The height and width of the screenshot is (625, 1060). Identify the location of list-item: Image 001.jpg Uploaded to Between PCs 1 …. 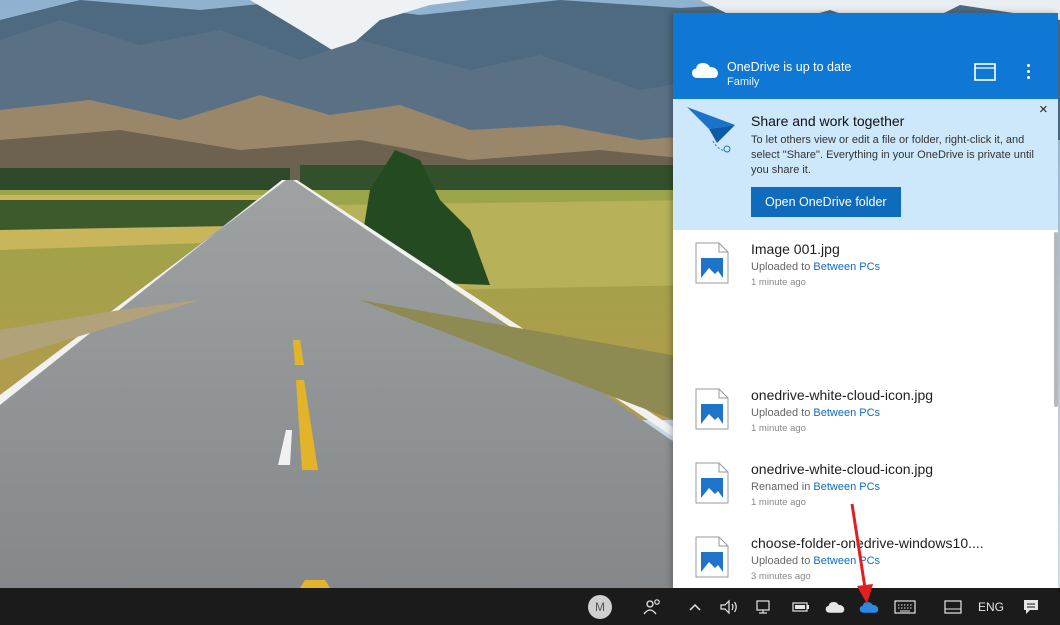
(860, 264).